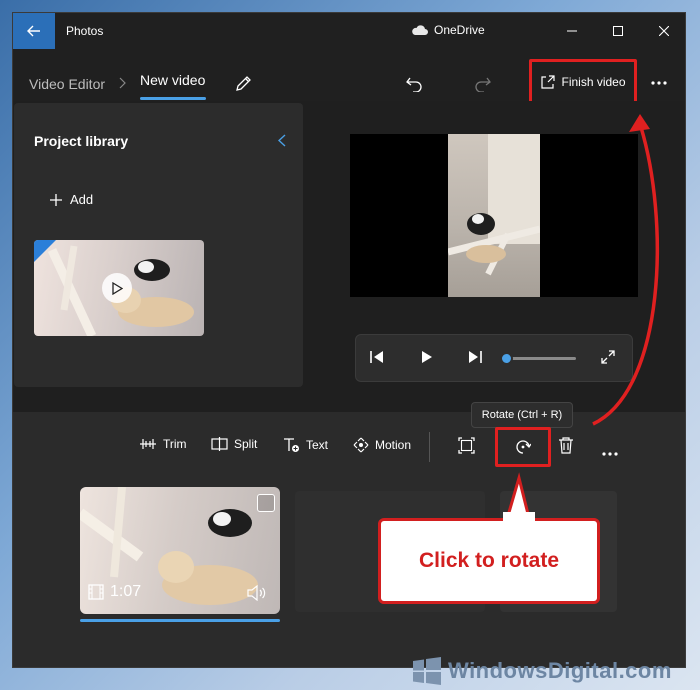  I want to click on callout-text: Click to rotate, so click(489, 560).